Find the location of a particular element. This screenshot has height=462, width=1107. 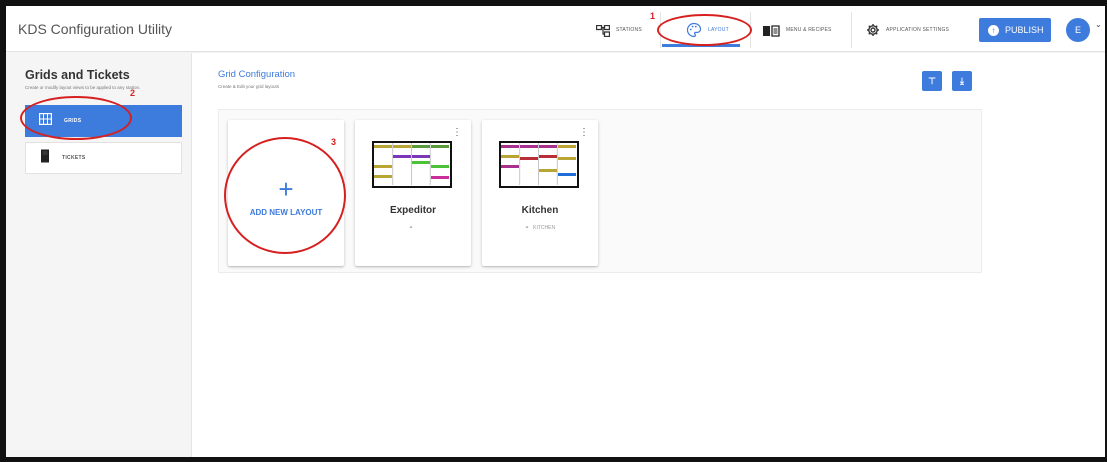

publish-button: ↑ PUBLISH is located at coordinates (1015, 30).